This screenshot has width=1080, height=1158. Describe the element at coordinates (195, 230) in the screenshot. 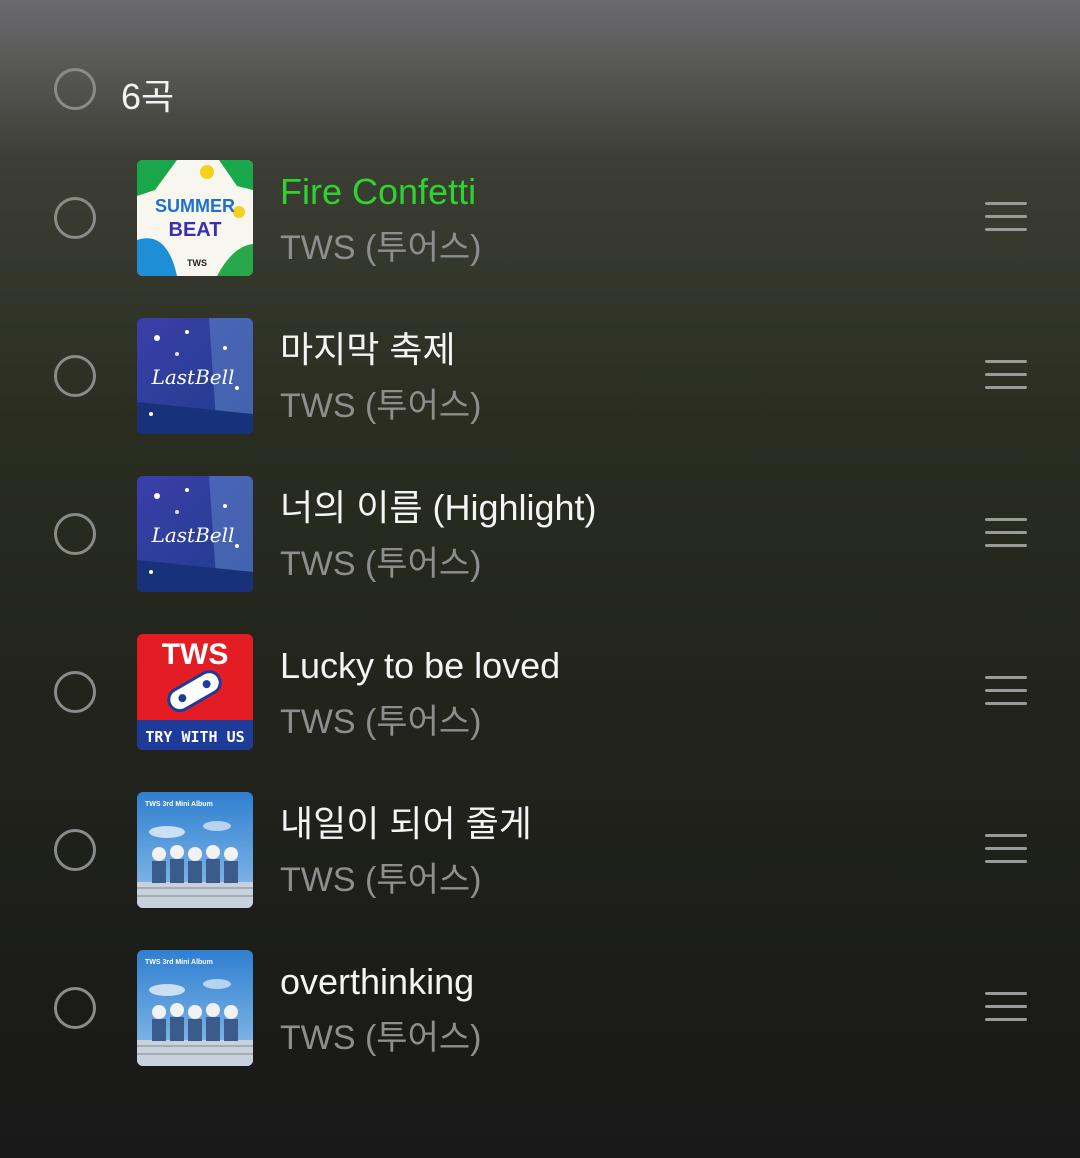

I see `art-text: BEAT` at that location.